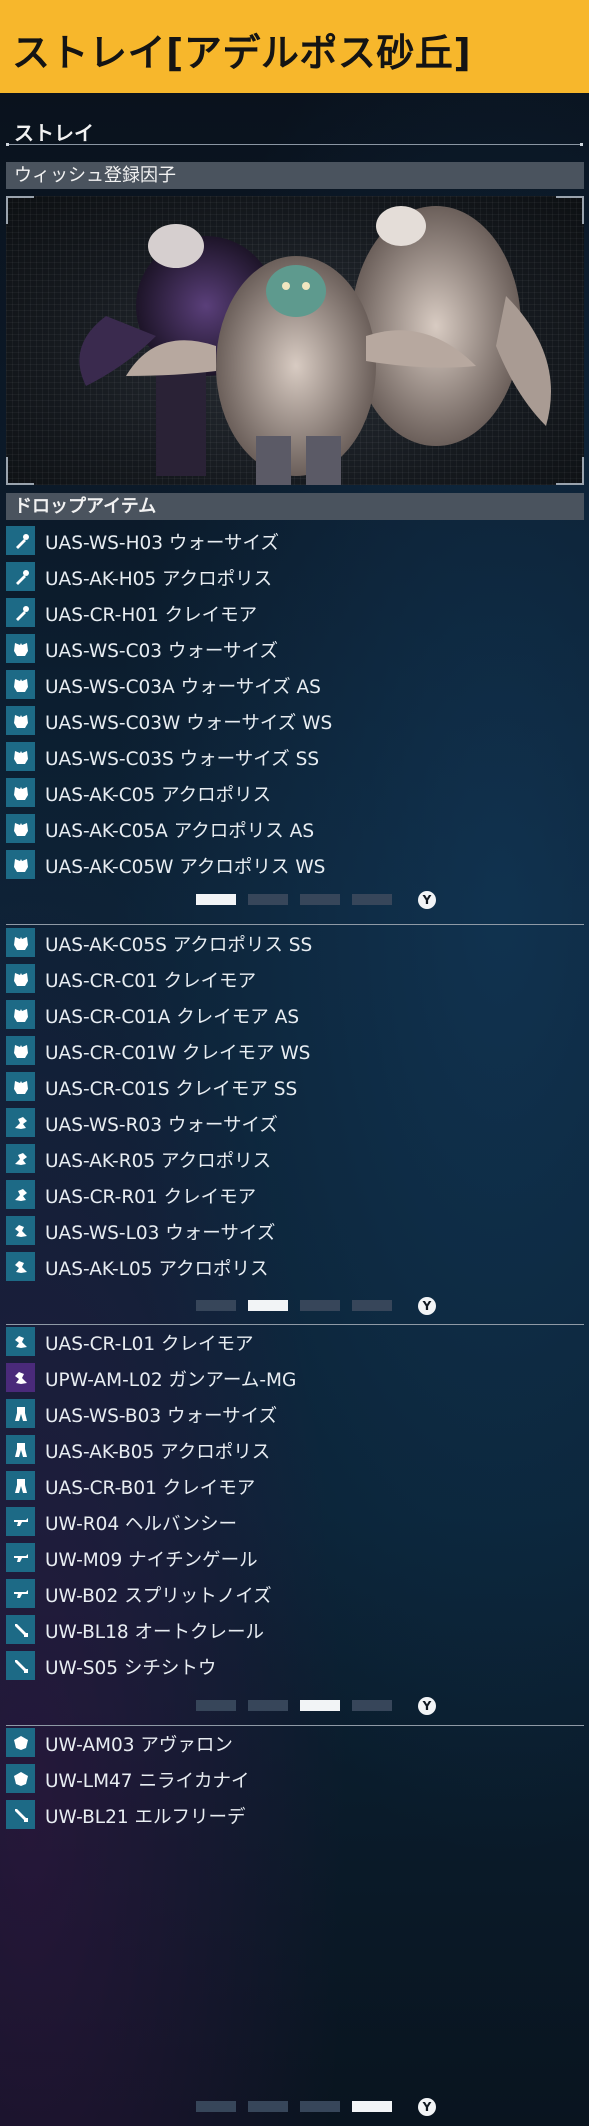 The image size is (589, 2126). Describe the element at coordinates (315, 345) in the screenshot. I see `enemy-illustration` at that location.